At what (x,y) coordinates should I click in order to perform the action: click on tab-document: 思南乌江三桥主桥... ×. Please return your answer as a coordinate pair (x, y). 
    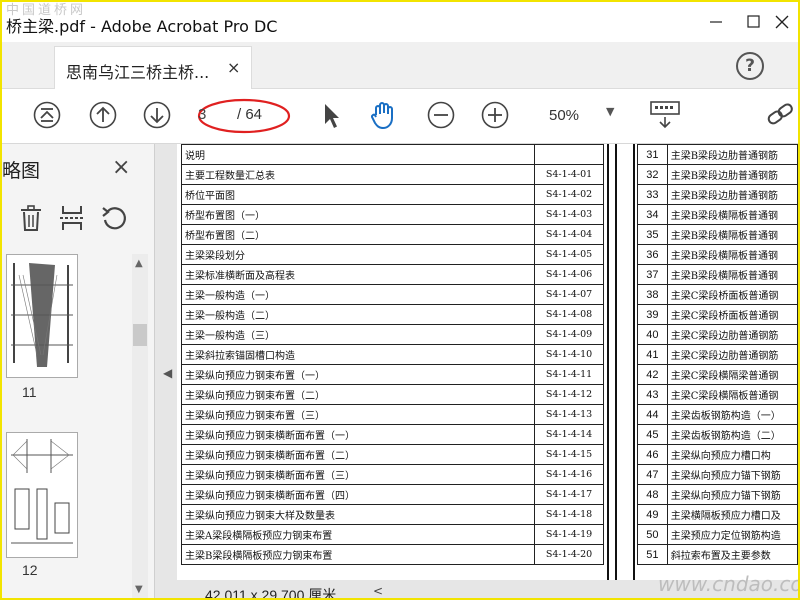
    Looking at the image, I should click on (153, 67).